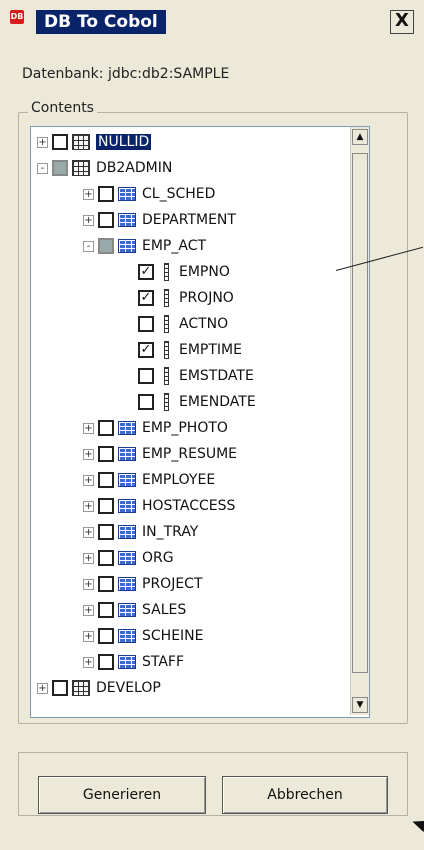 This screenshot has height=850, width=424. Describe the element at coordinates (62, 108) in the screenshot. I see `contents-caption: Contents` at that location.